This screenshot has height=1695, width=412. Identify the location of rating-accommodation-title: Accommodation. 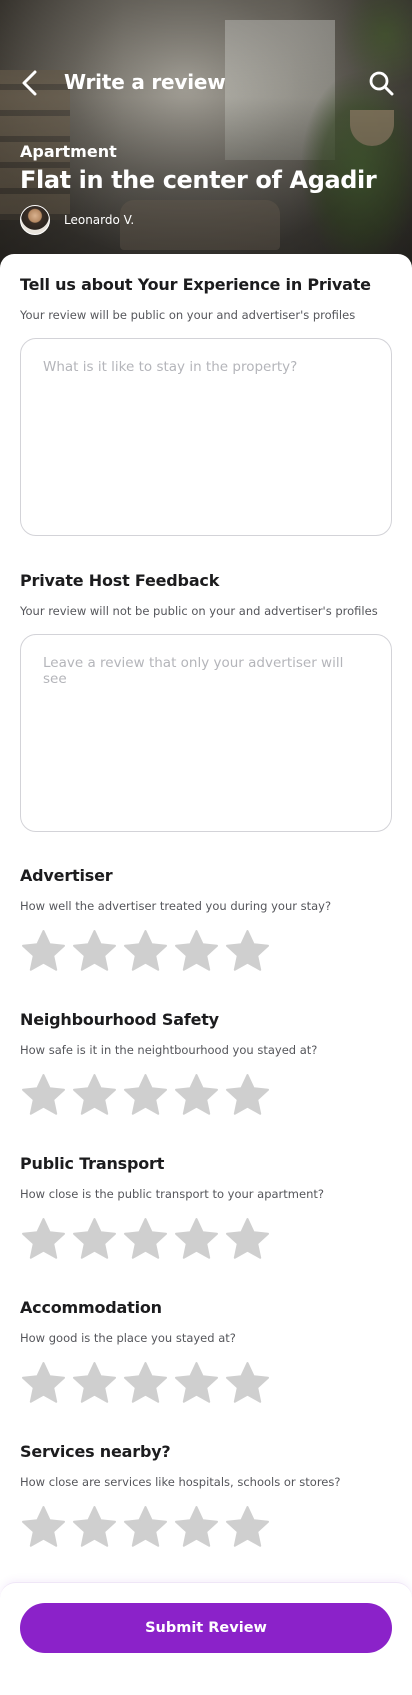
(91, 1307).